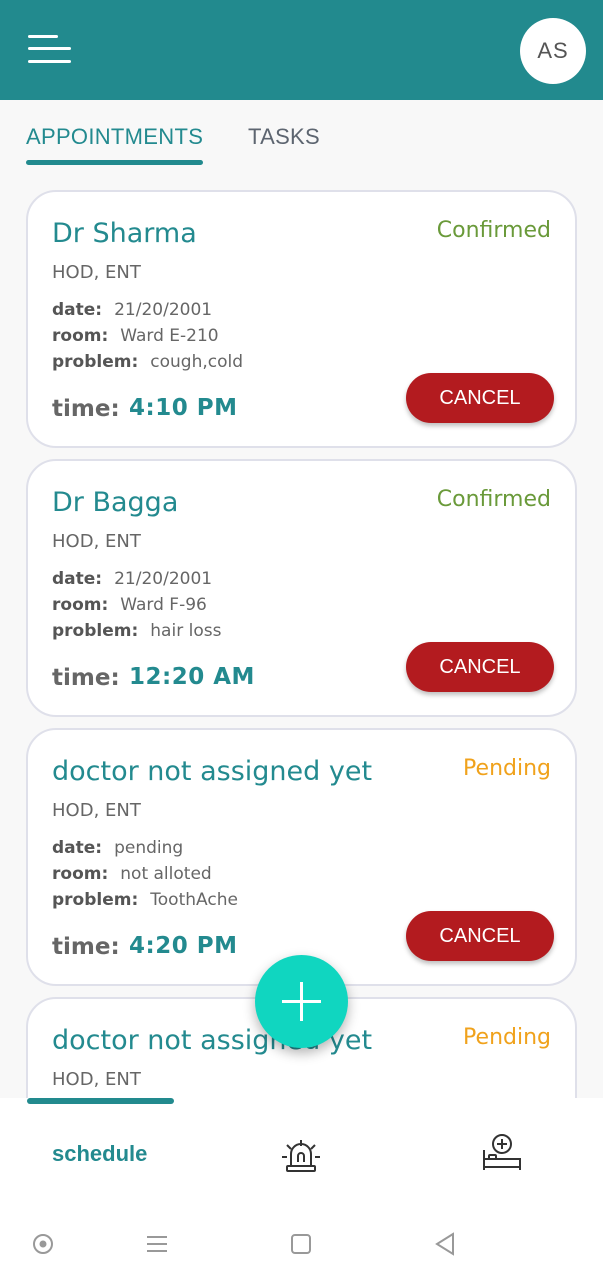 This screenshot has height=1280, width=603. What do you see at coordinates (114, 137) in the screenshot?
I see `tab-appointments: APPOINTMENTS` at bounding box center [114, 137].